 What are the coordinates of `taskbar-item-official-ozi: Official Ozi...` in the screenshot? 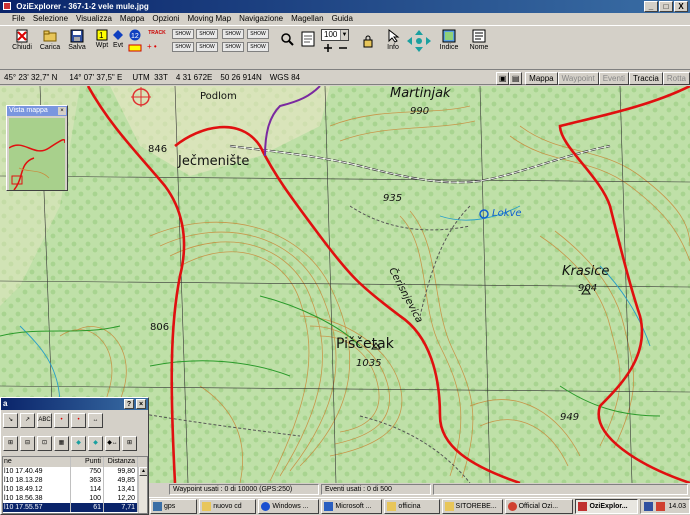 It's located at (539, 506).